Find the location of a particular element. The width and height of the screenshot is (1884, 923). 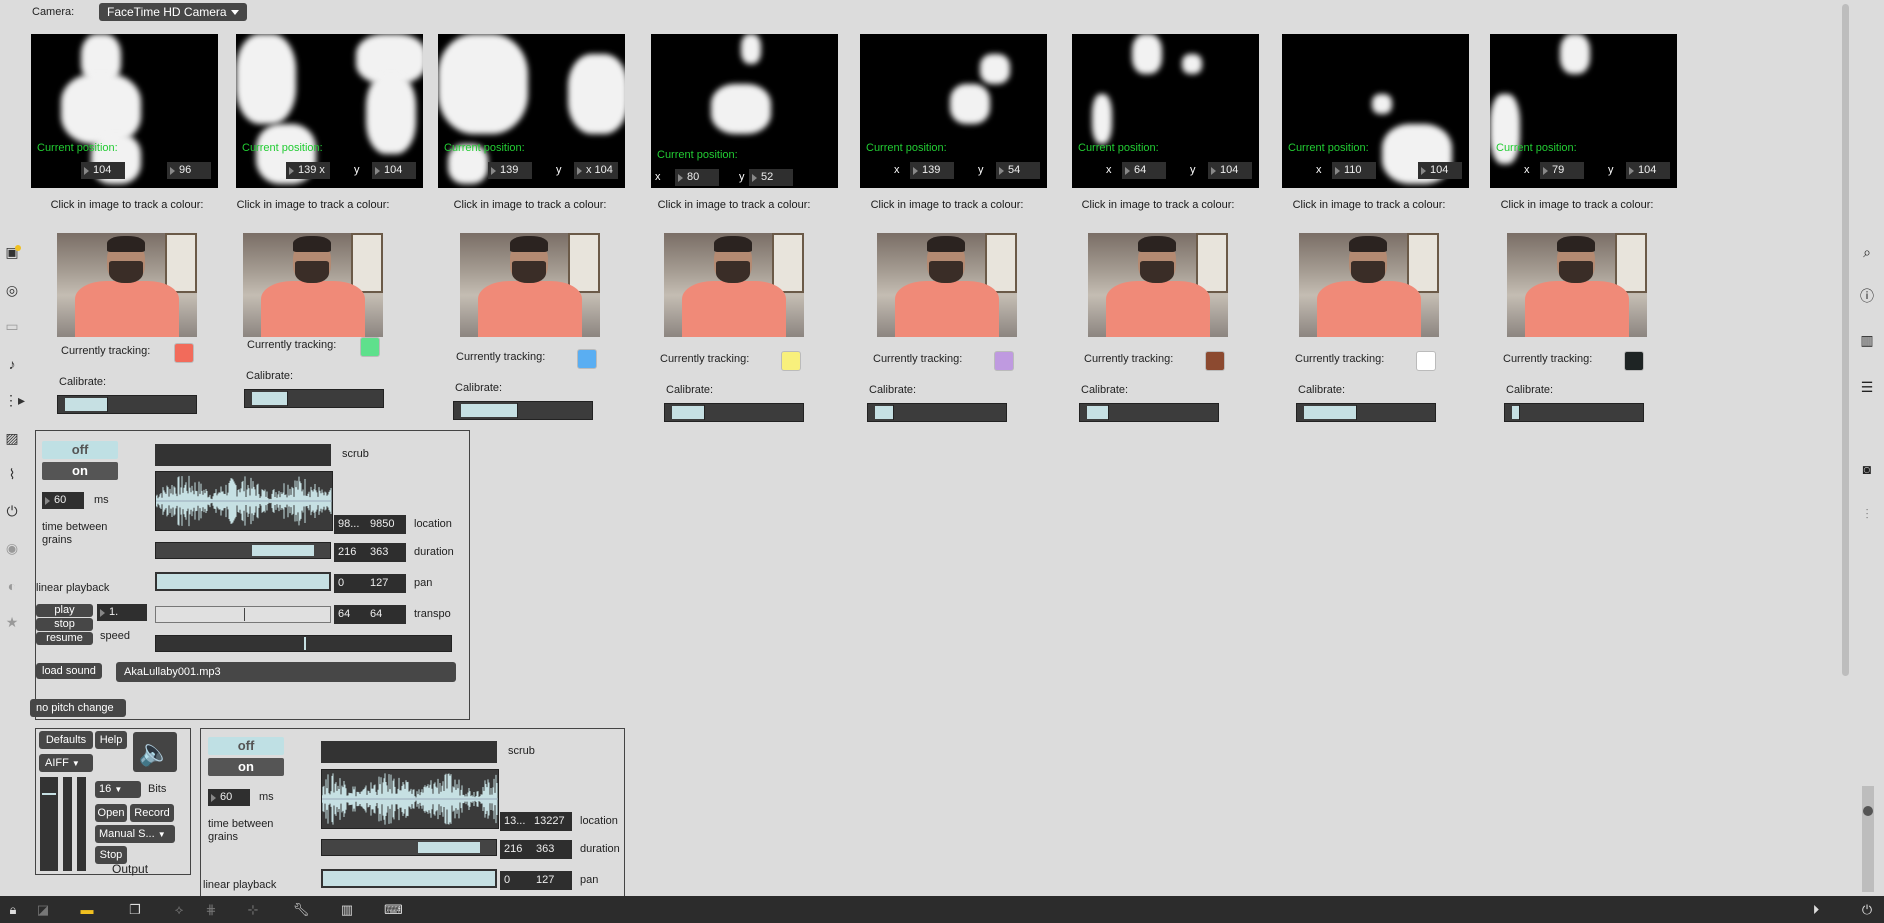

load-sound-button: load sound is located at coordinates (69, 671).